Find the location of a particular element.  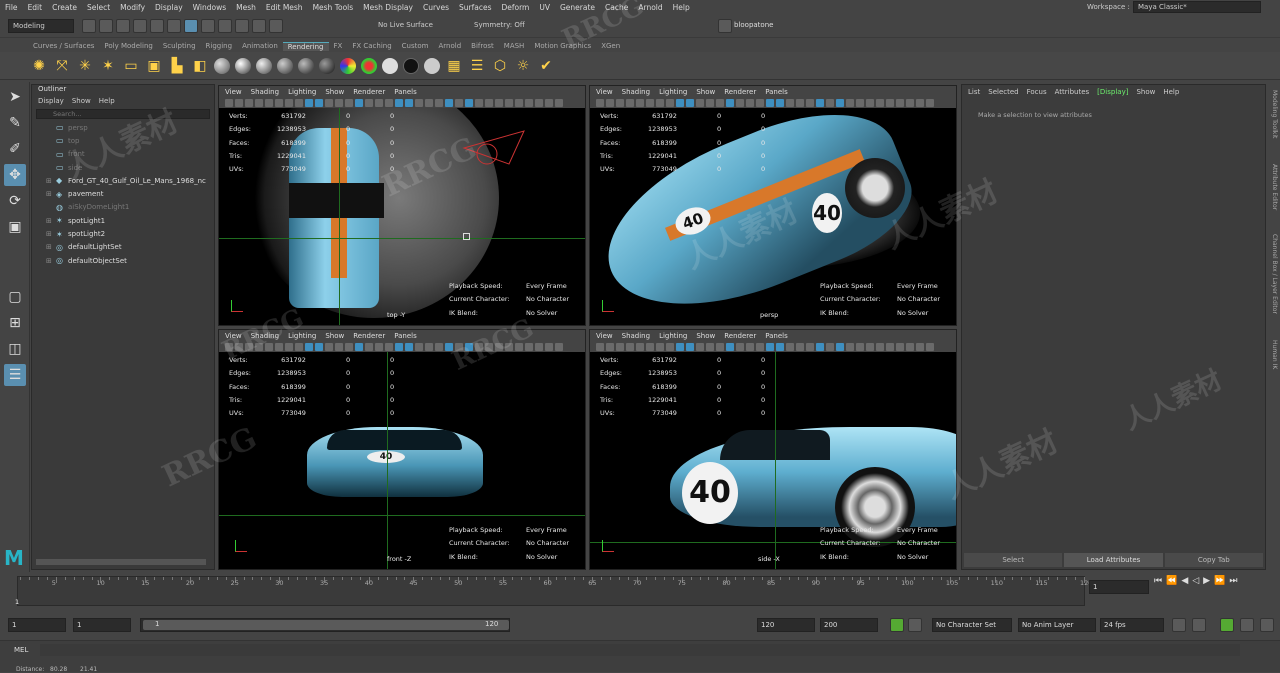

lasso-tool-icon: ✎ is located at coordinates (15, 123).